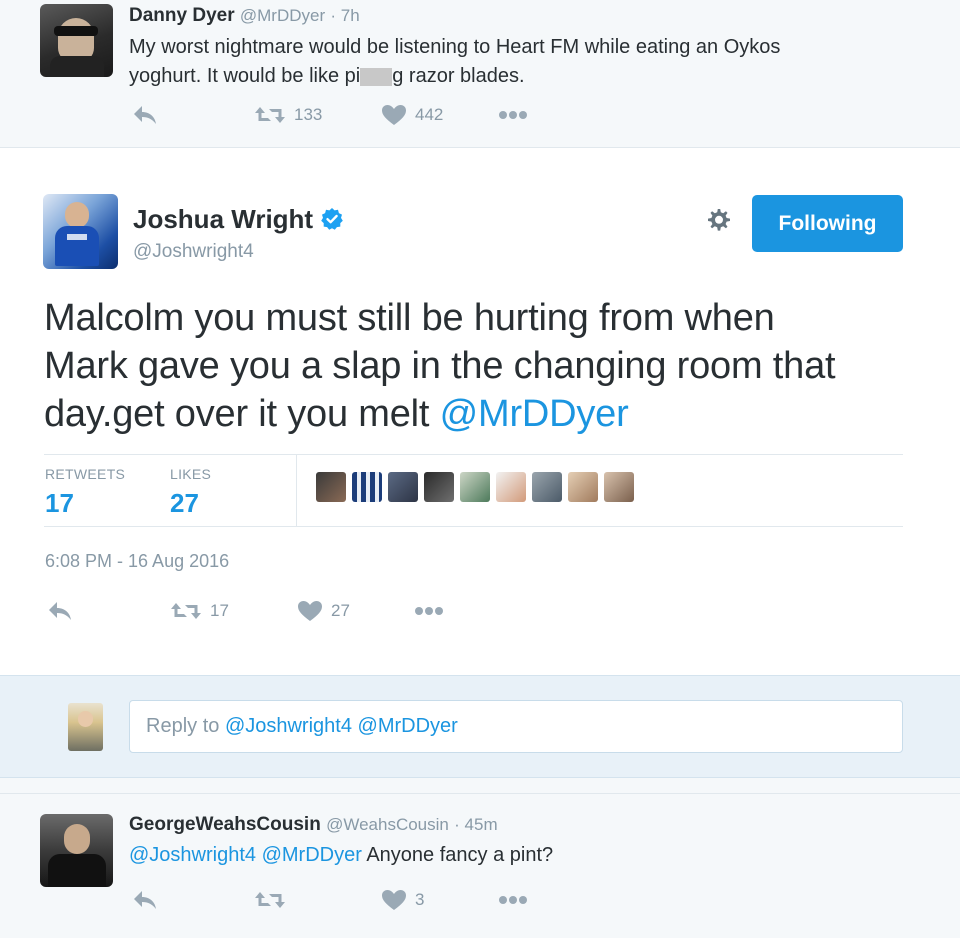  I want to click on retweet-button: 17, so click(199, 611).